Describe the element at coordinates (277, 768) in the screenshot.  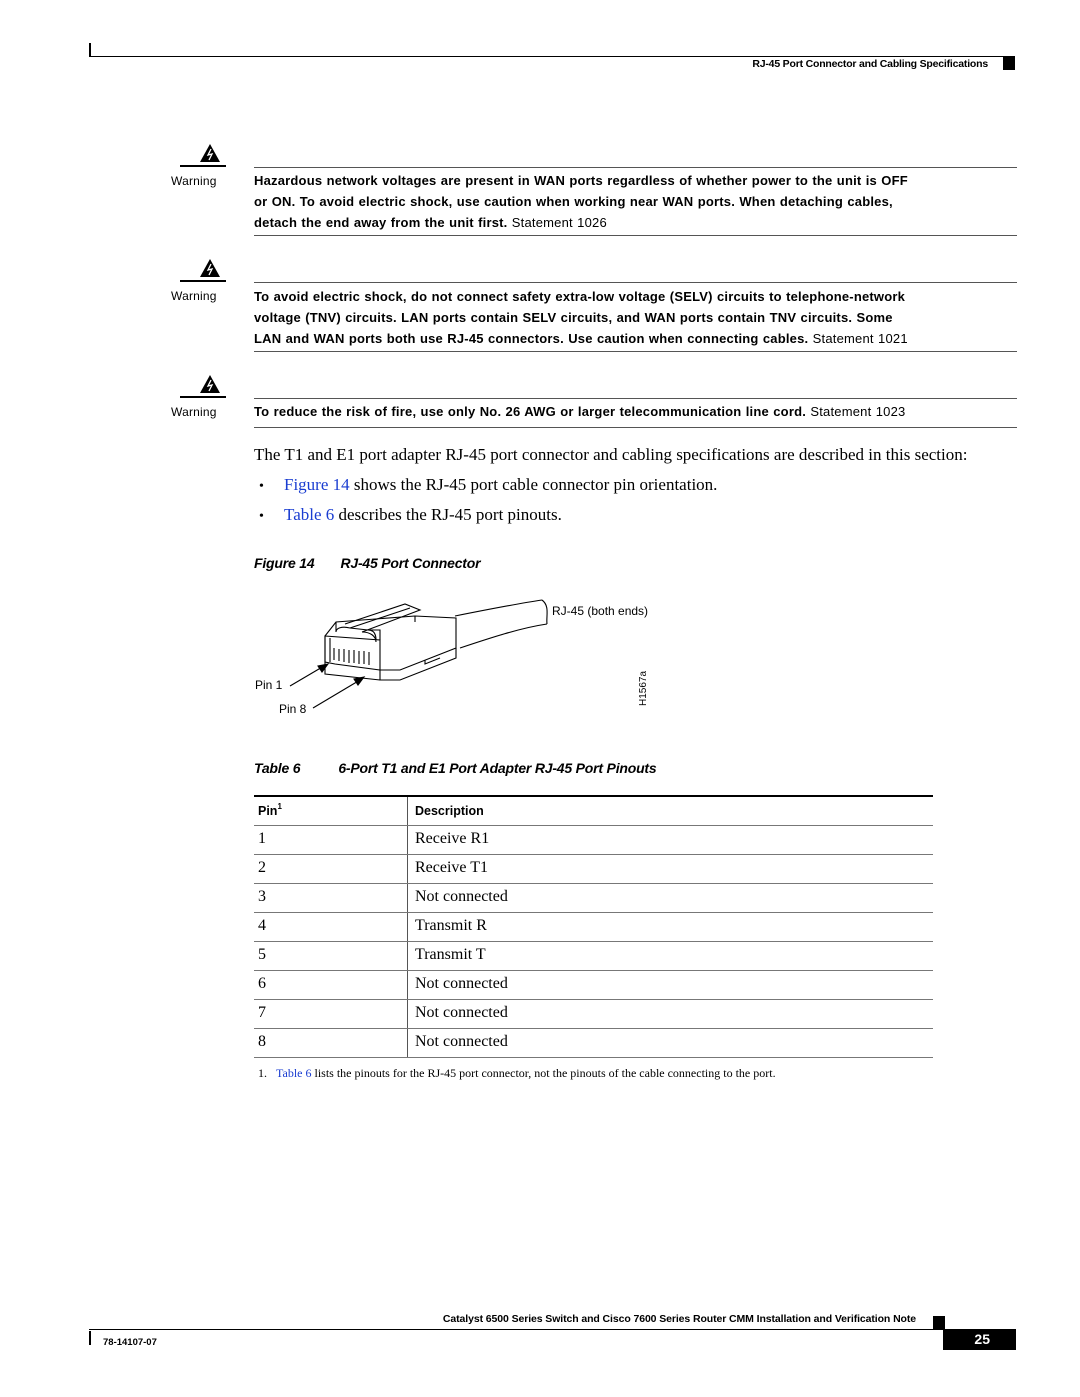
I see `table-number: Table 6` at that location.